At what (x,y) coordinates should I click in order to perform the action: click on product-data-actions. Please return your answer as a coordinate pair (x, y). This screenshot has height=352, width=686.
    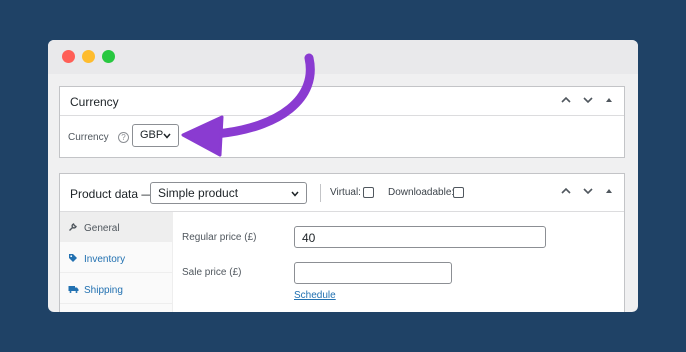
    Looking at the image, I should click on (587, 191).